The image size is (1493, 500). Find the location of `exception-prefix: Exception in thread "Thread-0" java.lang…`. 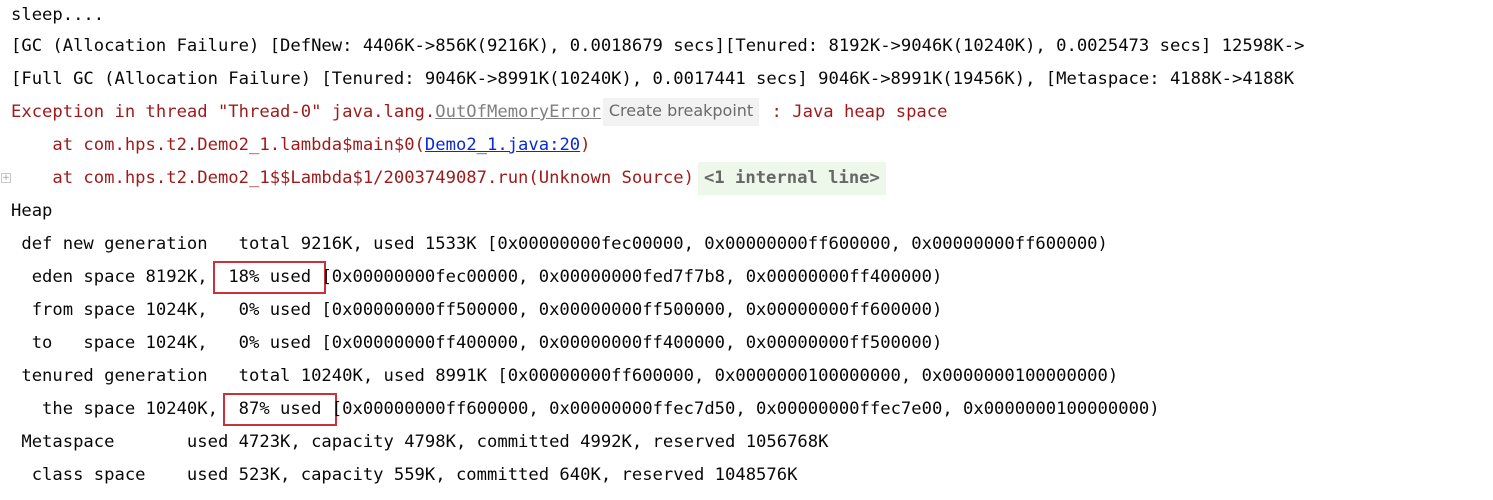

exception-prefix: Exception in thread "Thread-0" java.lang… is located at coordinates (223, 112).